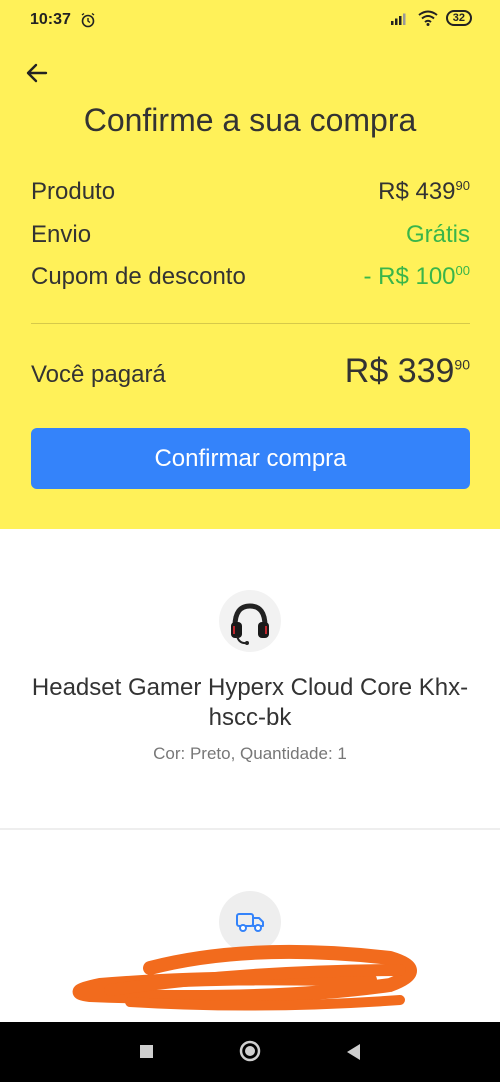  Describe the element at coordinates (250, 624) in the screenshot. I see `headset-icon` at that location.